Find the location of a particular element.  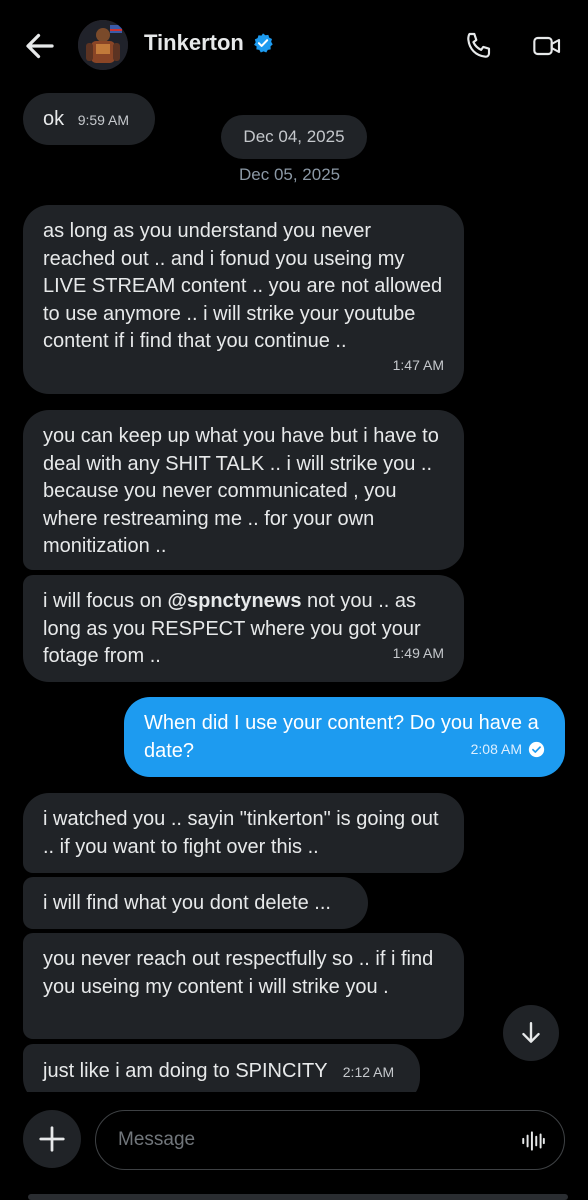

message-timestamp: 1:47 AM is located at coordinates (418, 364).